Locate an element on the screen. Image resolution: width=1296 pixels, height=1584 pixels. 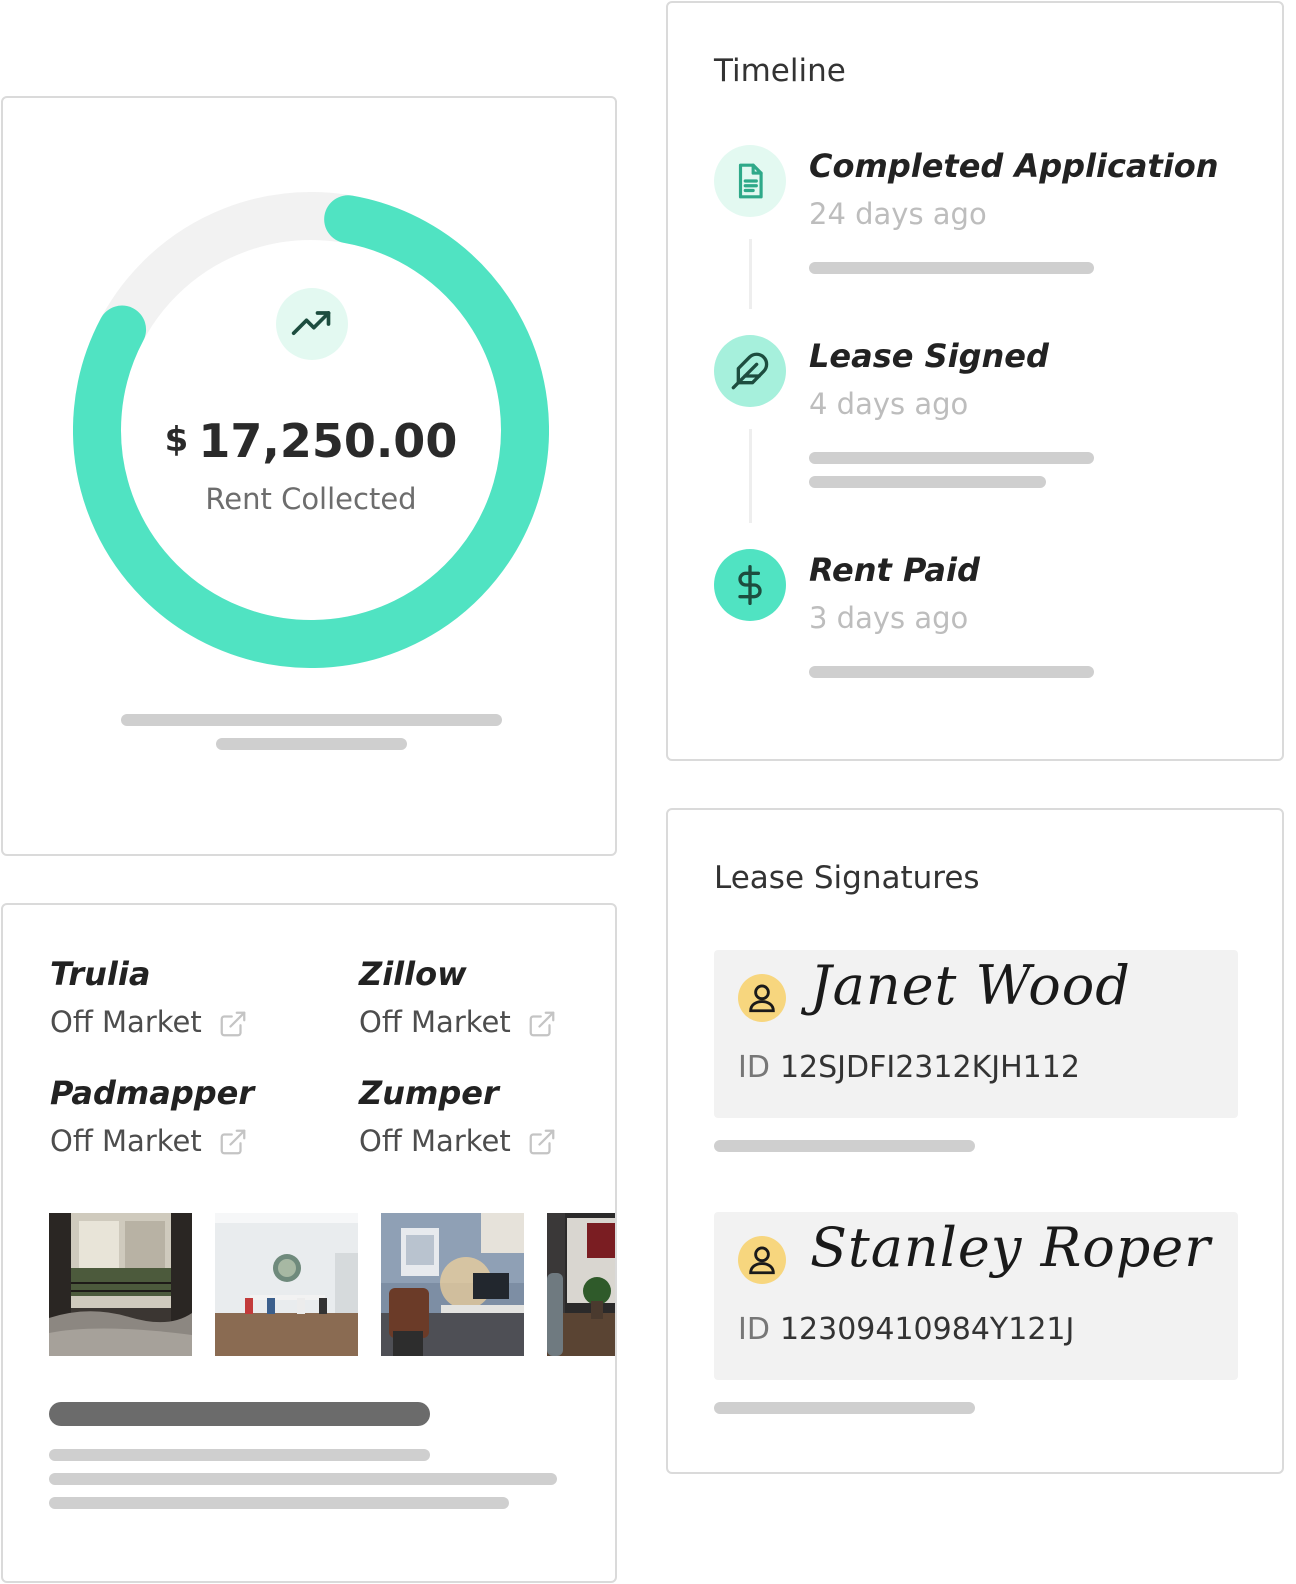
signature-name: Janet Wood is located at coordinates (970, 985).